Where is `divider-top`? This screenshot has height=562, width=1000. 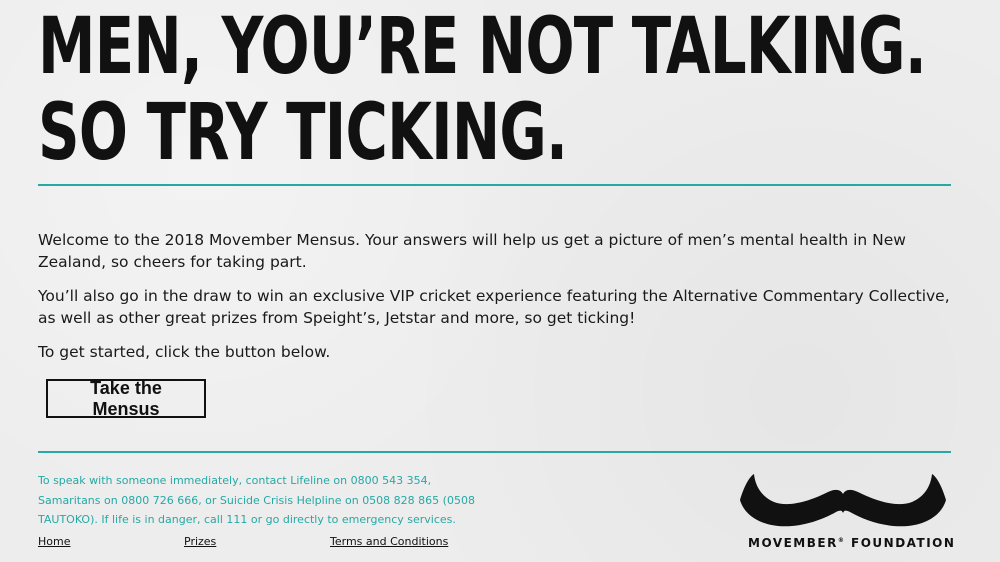 divider-top is located at coordinates (494, 185).